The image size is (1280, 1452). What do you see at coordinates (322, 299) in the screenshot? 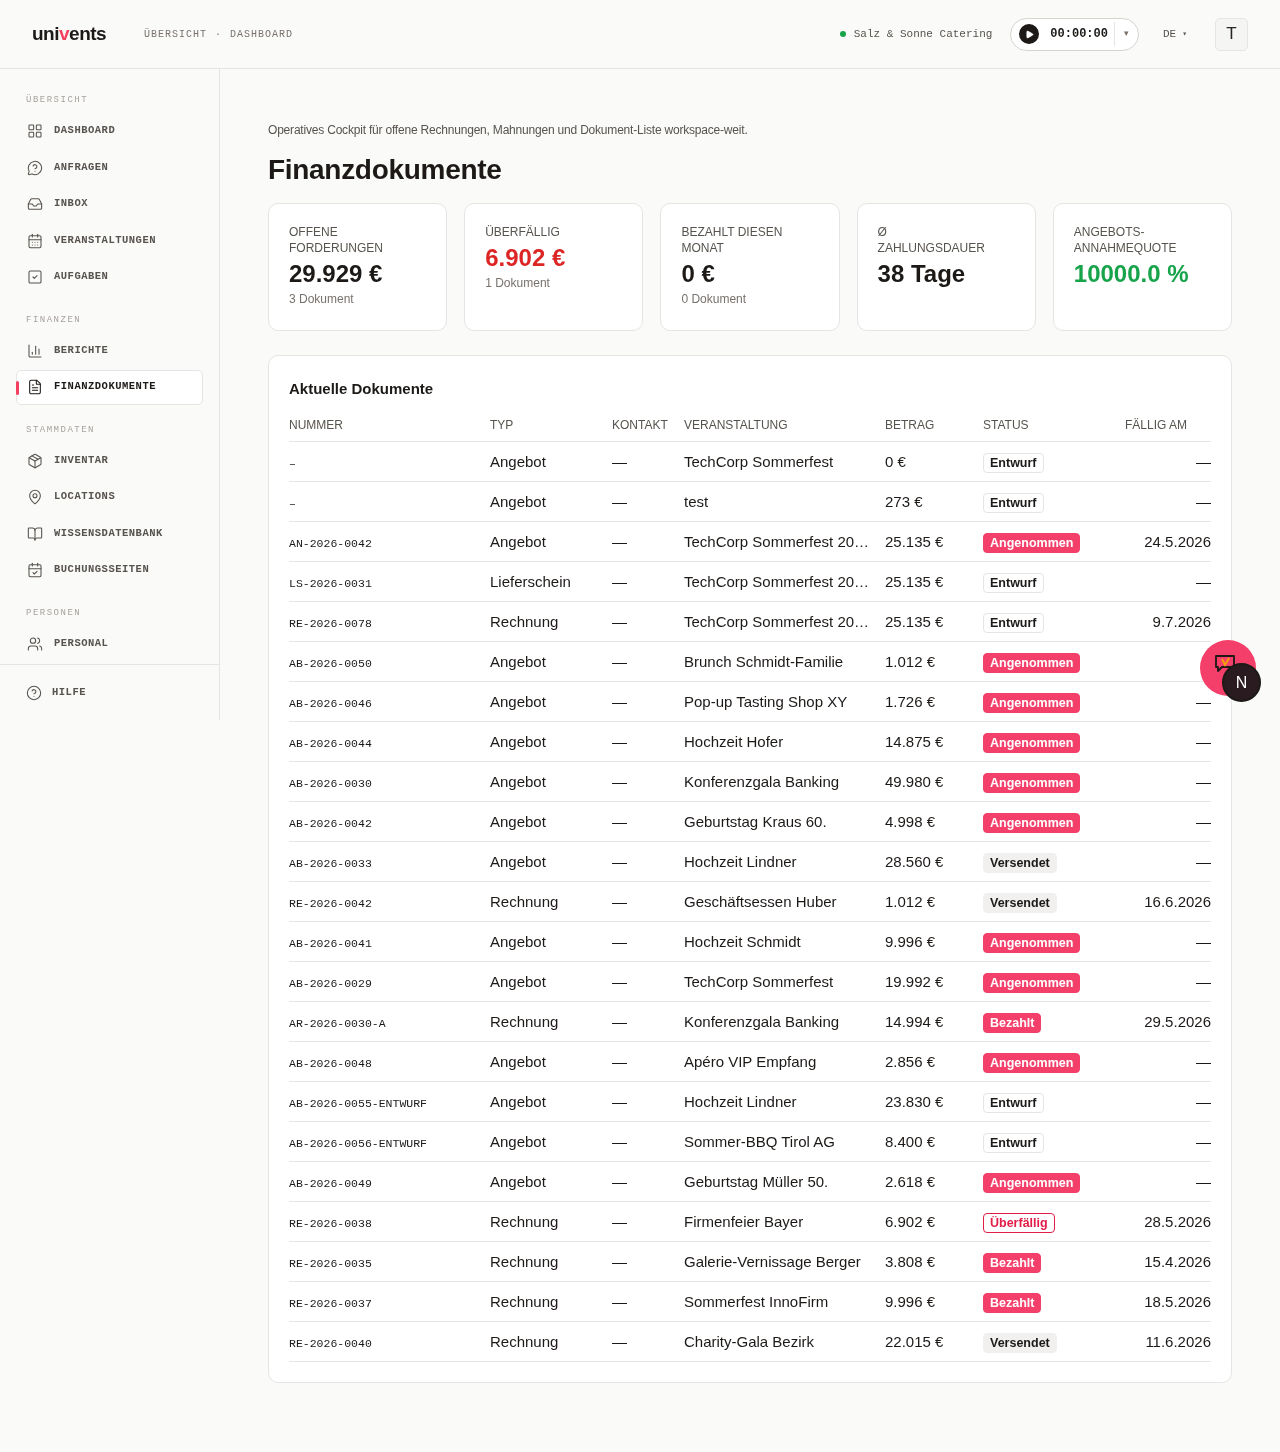
I see `stat-note: 3 Dokument` at bounding box center [322, 299].